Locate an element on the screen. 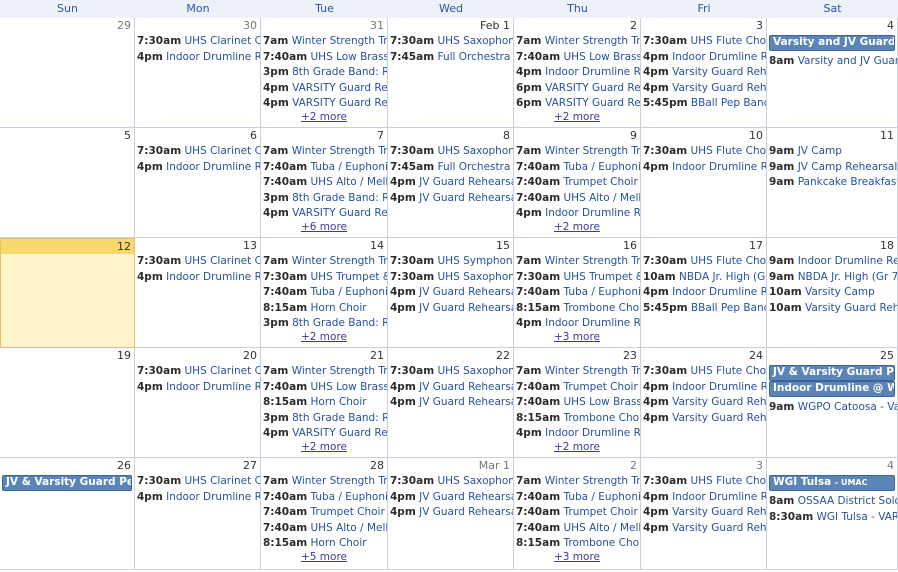 This screenshot has width=898, height=572. day-number: 14 is located at coordinates (377, 245).